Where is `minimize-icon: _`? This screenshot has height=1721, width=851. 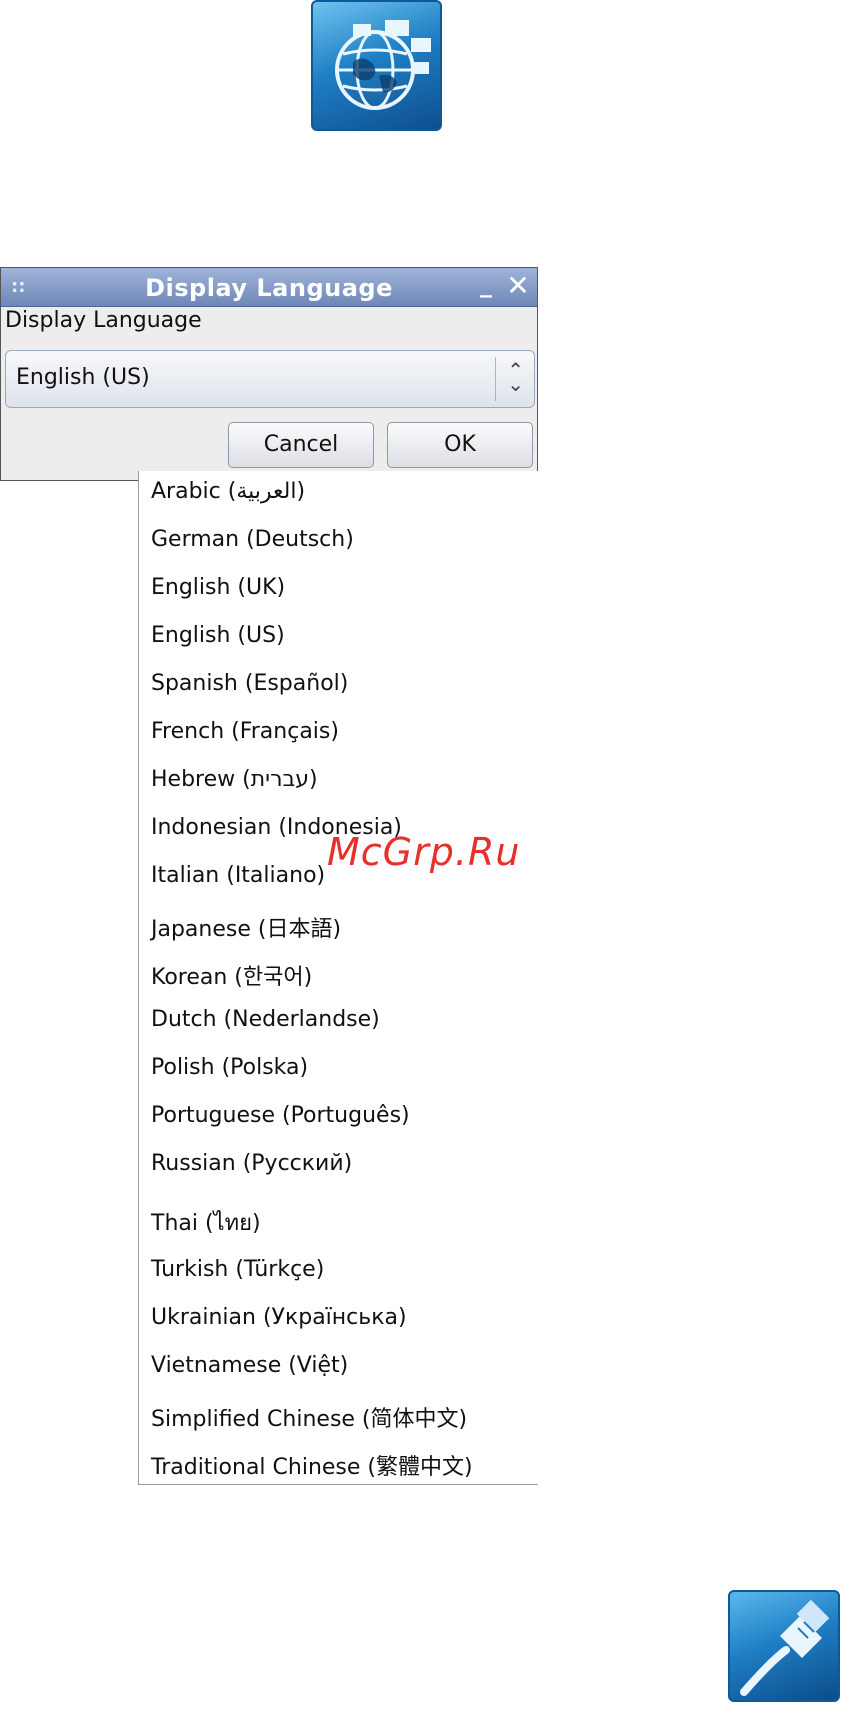 minimize-icon: _ is located at coordinates (486, 286).